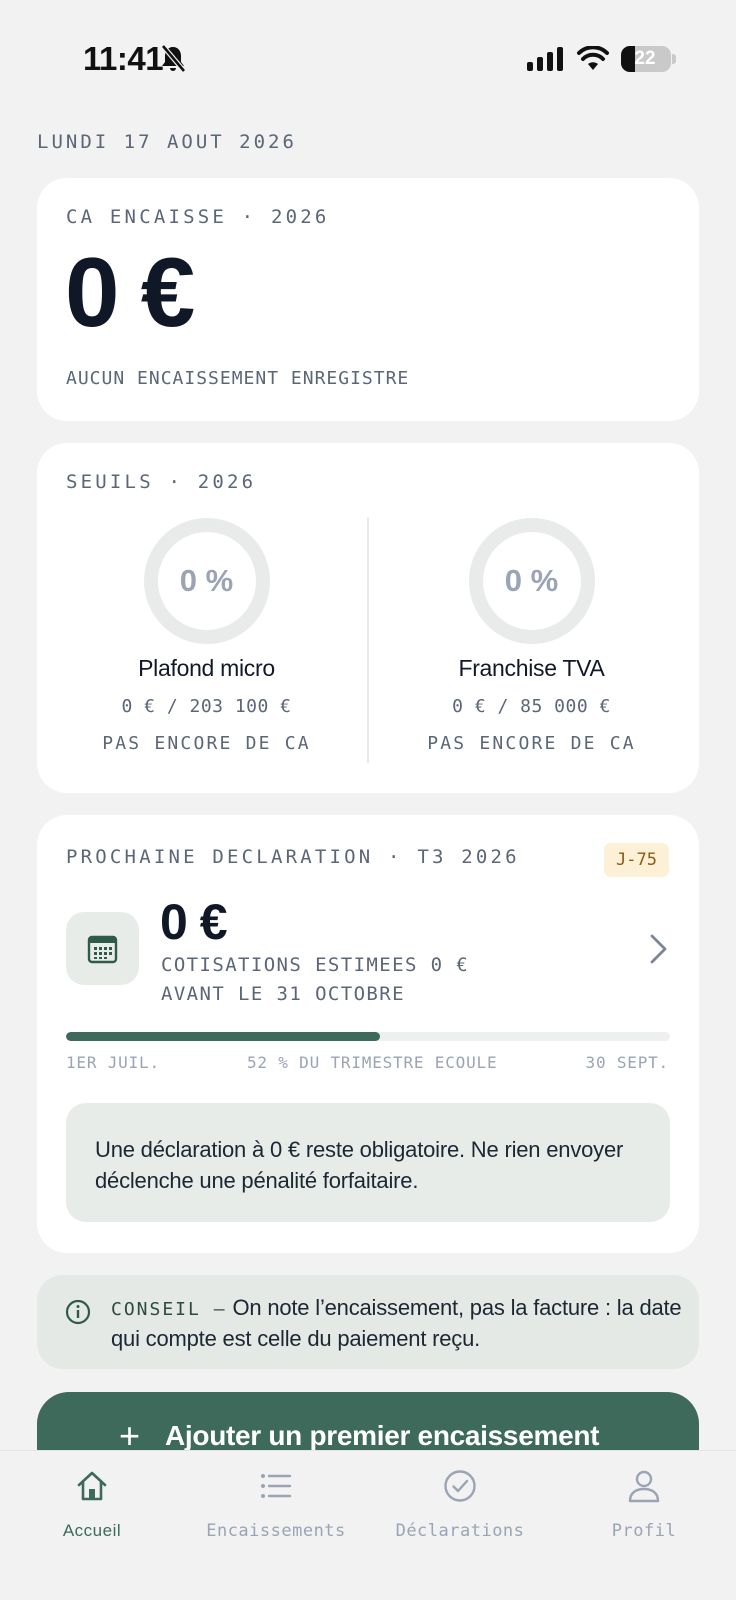  What do you see at coordinates (78, 1312) in the screenshot?
I see `info-icon` at bounding box center [78, 1312].